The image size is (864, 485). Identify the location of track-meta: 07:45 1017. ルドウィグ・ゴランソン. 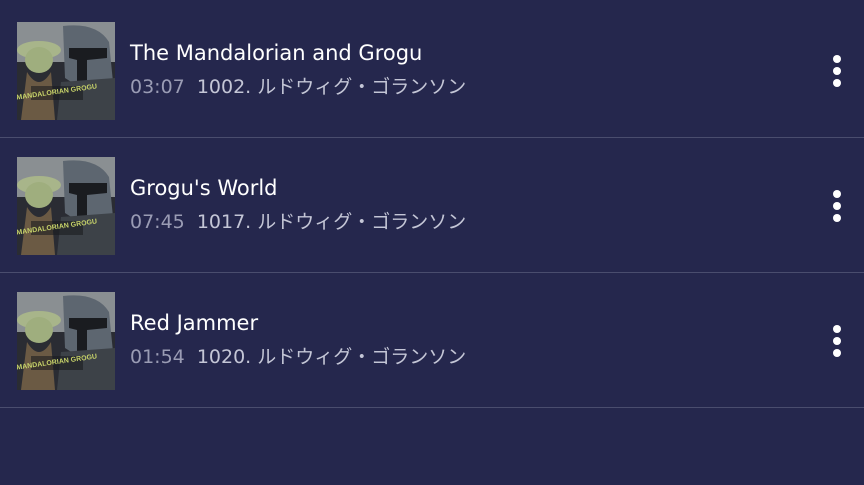
(298, 222).